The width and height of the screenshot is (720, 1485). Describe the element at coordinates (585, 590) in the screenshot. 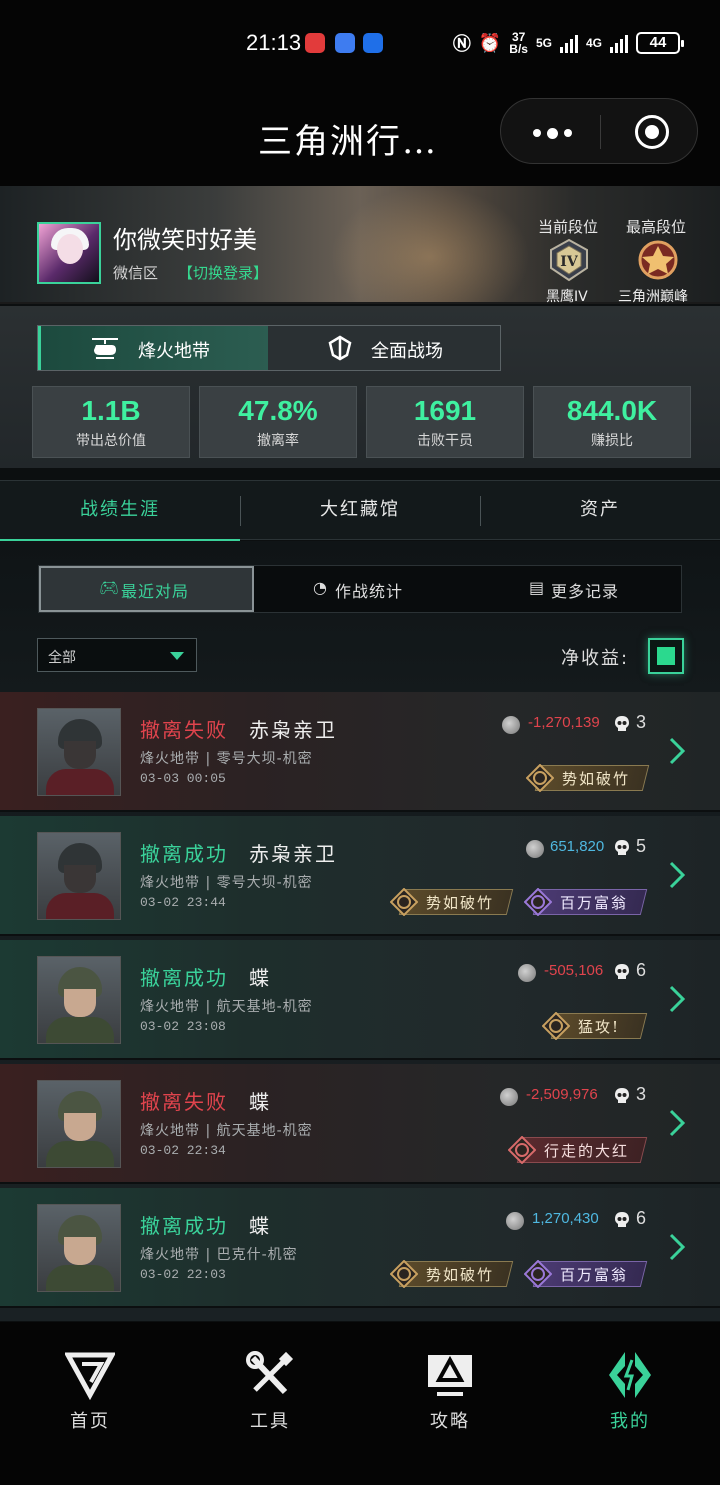

I see `subtab-more-records: 更多记录` at that location.